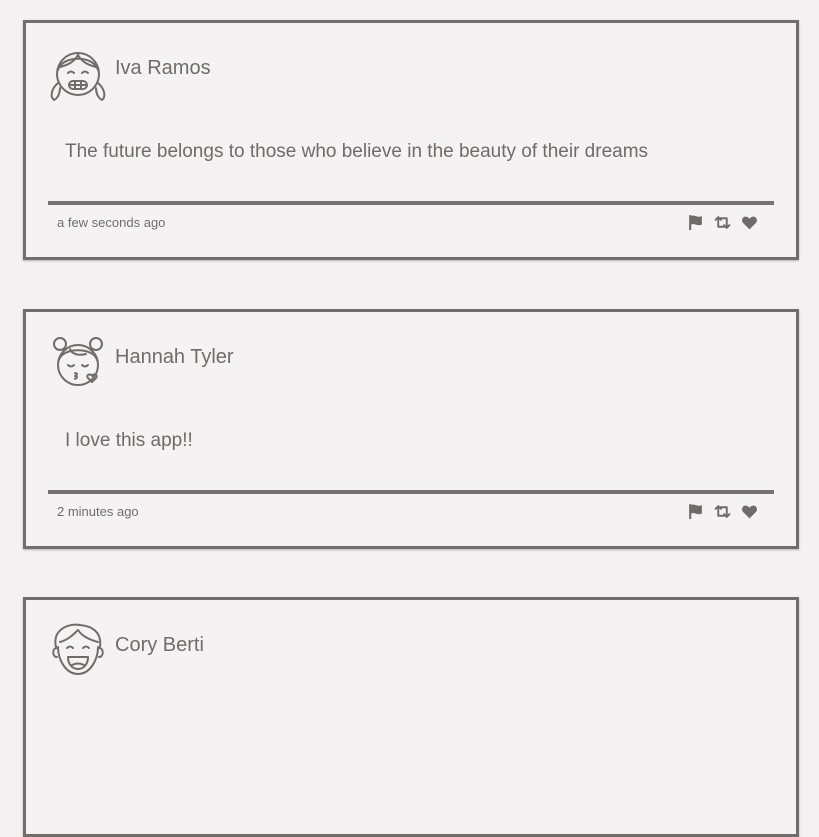 The height and width of the screenshot is (837, 819). What do you see at coordinates (163, 68) in the screenshot?
I see `author-name: Iva Ramos` at bounding box center [163, 68].